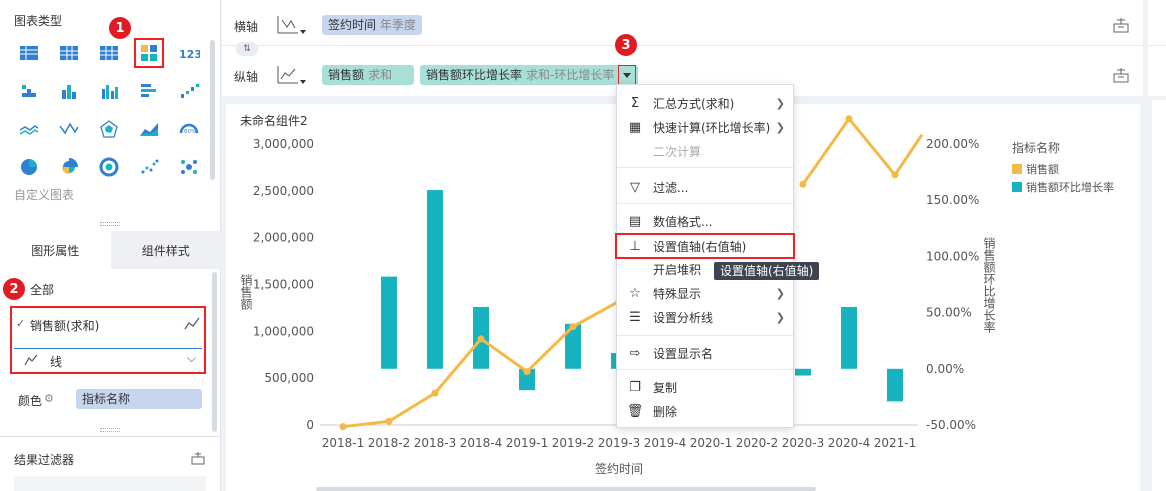 Image resolution: width=1166 pixels, height=491 pixels. Describe the element at coordinates (705, 103) in the screenshot. I see `menu-item-aggregation: Σ 汇总方式(求和) ❯` at that location.